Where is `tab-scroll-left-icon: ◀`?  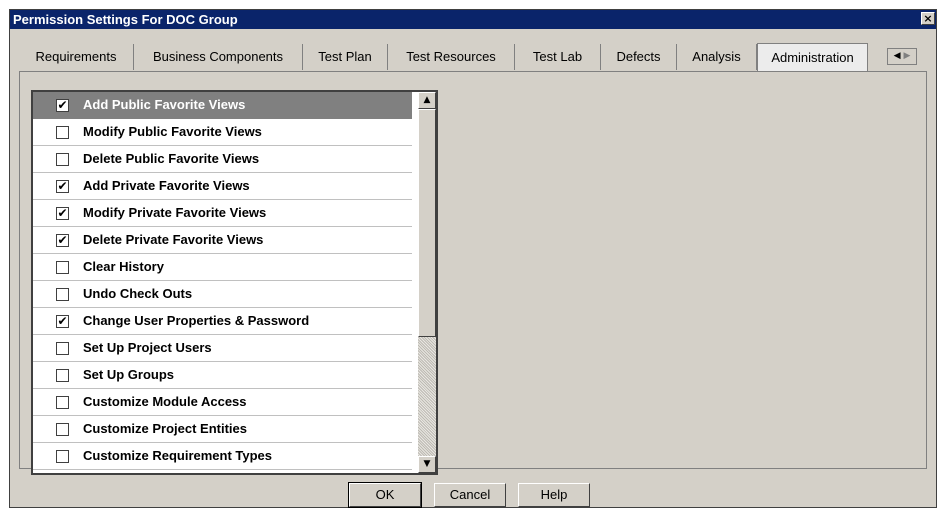
tab-scroll-left-icon: ◀ is located at coordinates (897, 56).